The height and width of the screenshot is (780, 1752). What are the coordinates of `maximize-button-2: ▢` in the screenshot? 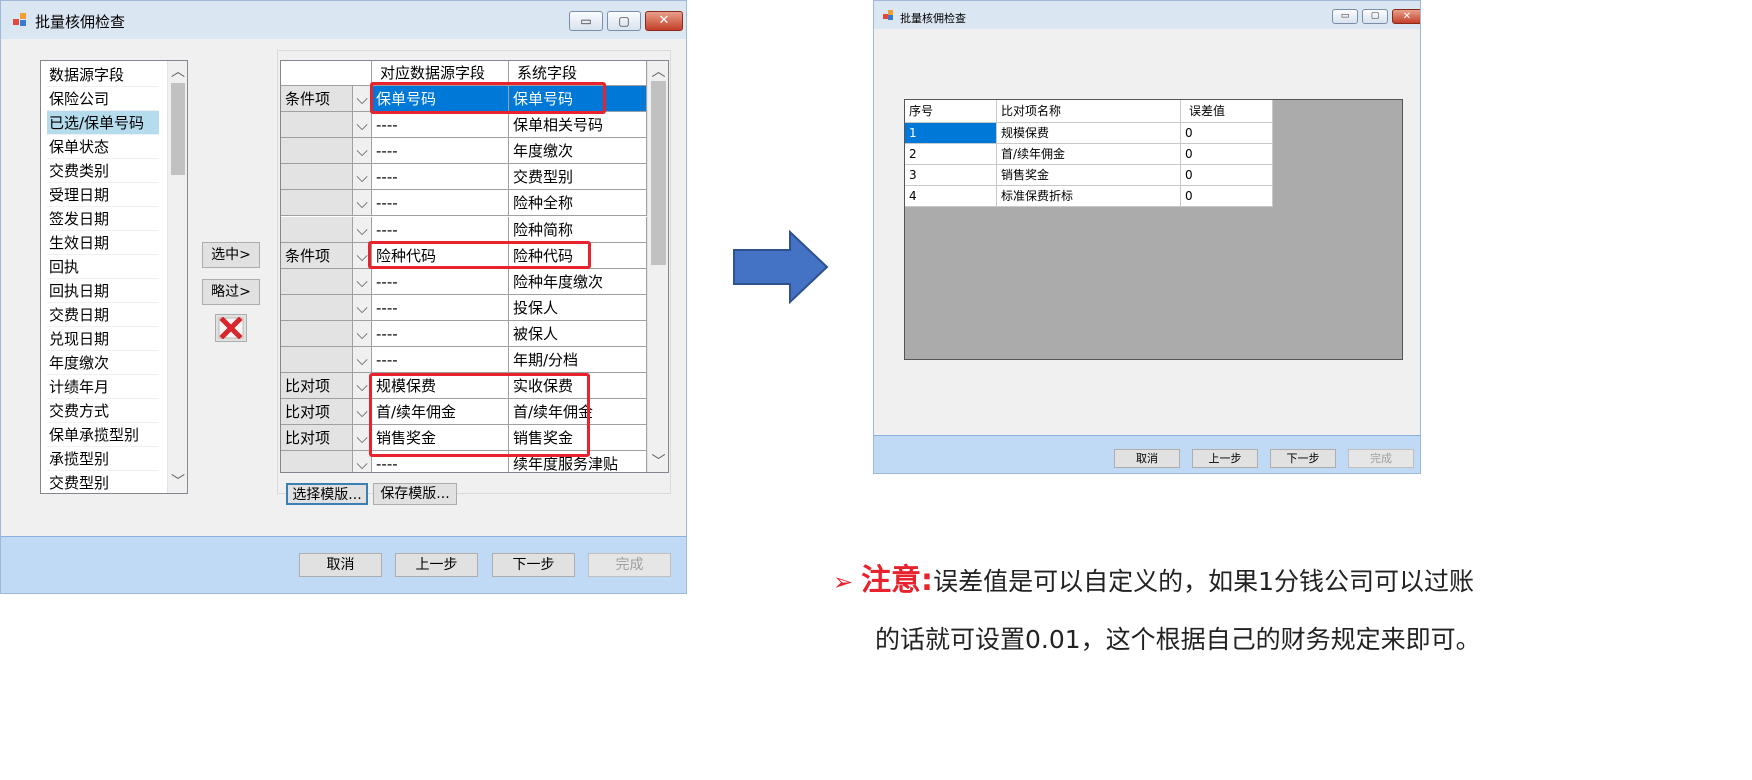 It's located at (1375, 16).